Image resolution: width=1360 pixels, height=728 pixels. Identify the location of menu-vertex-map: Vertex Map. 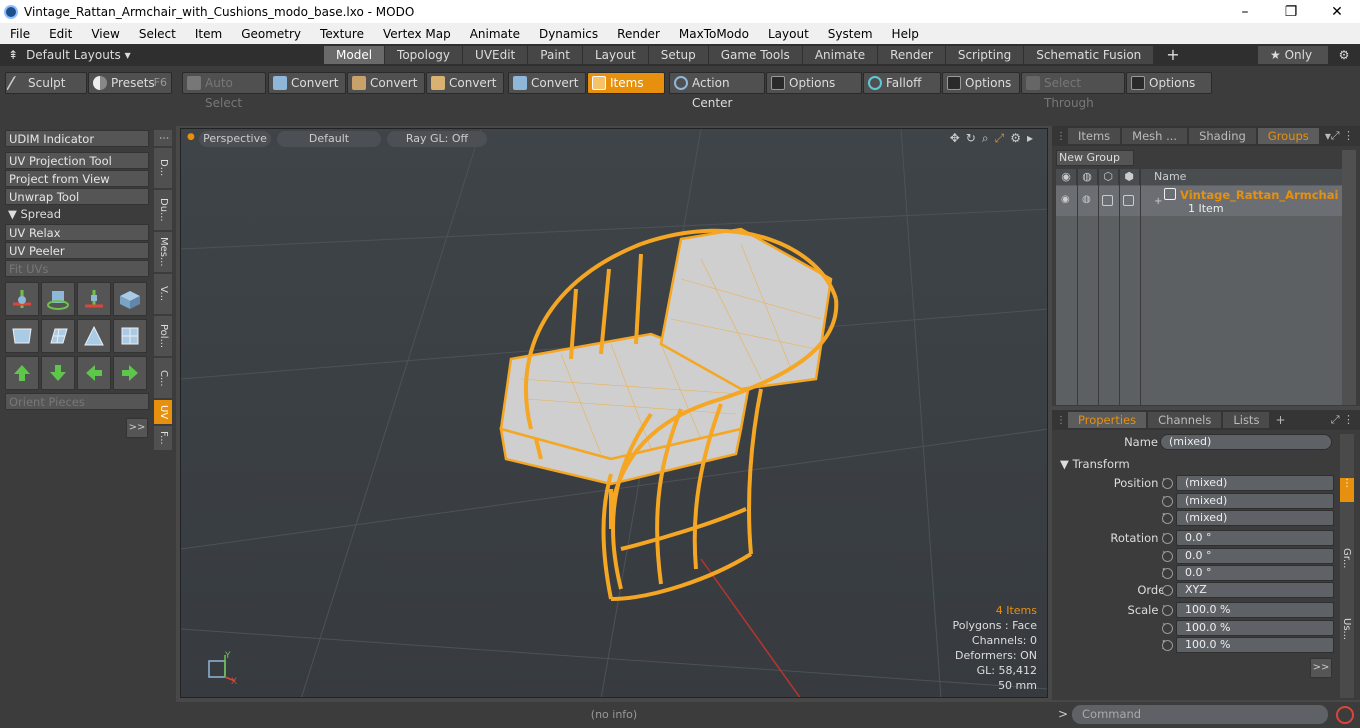
(416, 34).